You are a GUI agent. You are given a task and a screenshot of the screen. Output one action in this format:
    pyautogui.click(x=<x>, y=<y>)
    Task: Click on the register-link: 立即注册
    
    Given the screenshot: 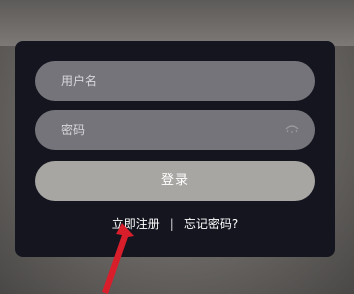 What is the action you would take?
    pyautogui.click(x=136, y=224)
    